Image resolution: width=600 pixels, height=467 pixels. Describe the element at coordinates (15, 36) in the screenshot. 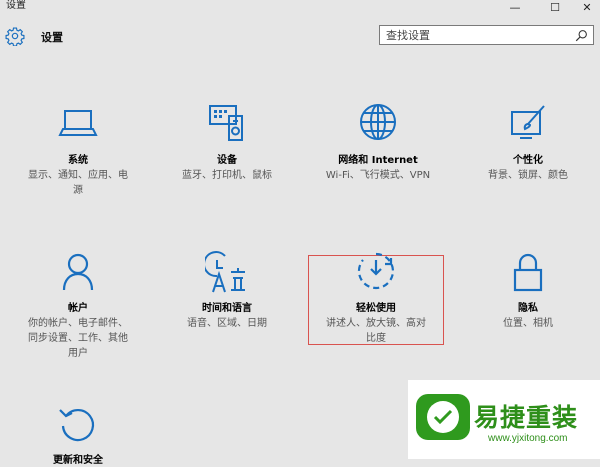

I see `gear-icon` at that location.